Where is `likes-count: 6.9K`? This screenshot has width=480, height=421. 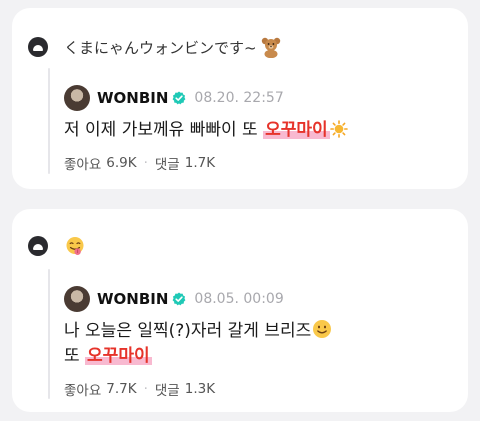
likes-count: 6.9K is located at coordinates (121, 163).